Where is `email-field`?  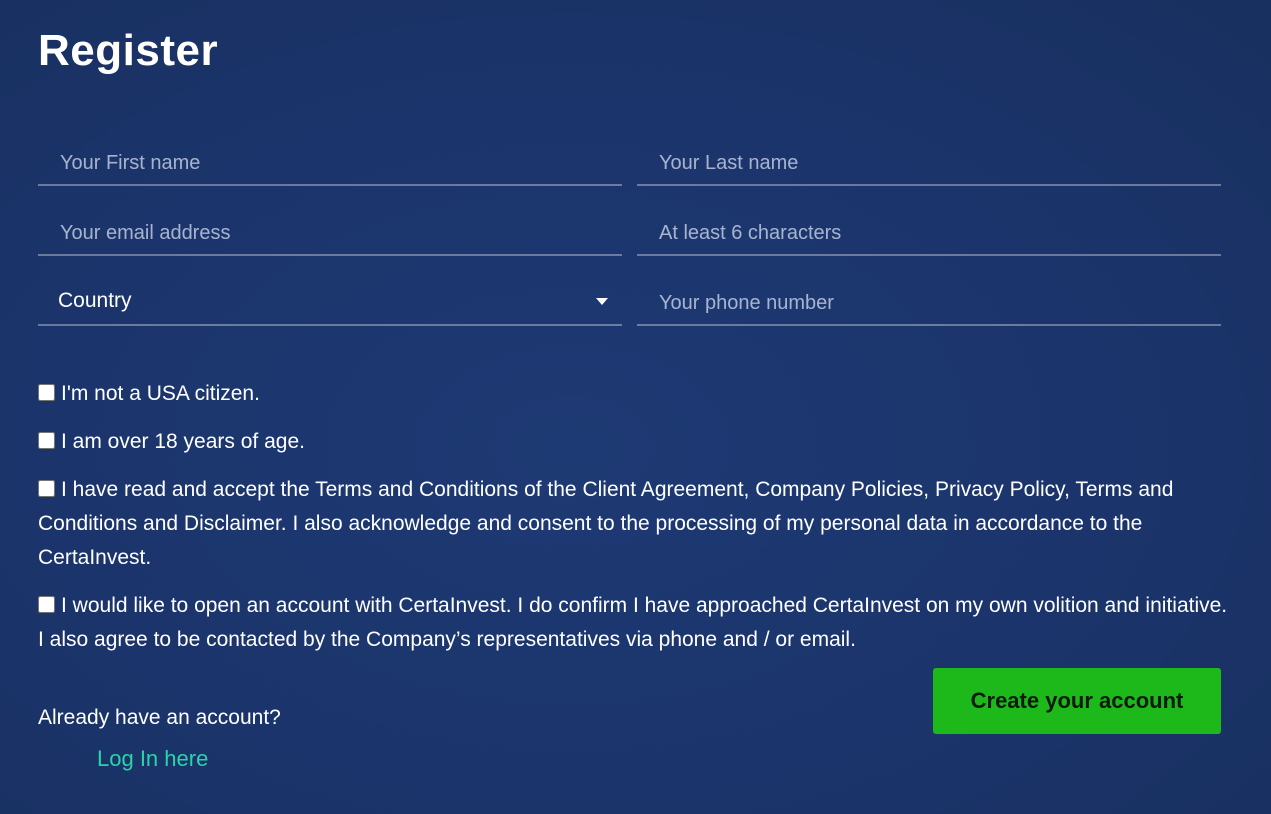 email-field is located at coordinates (330, 232).